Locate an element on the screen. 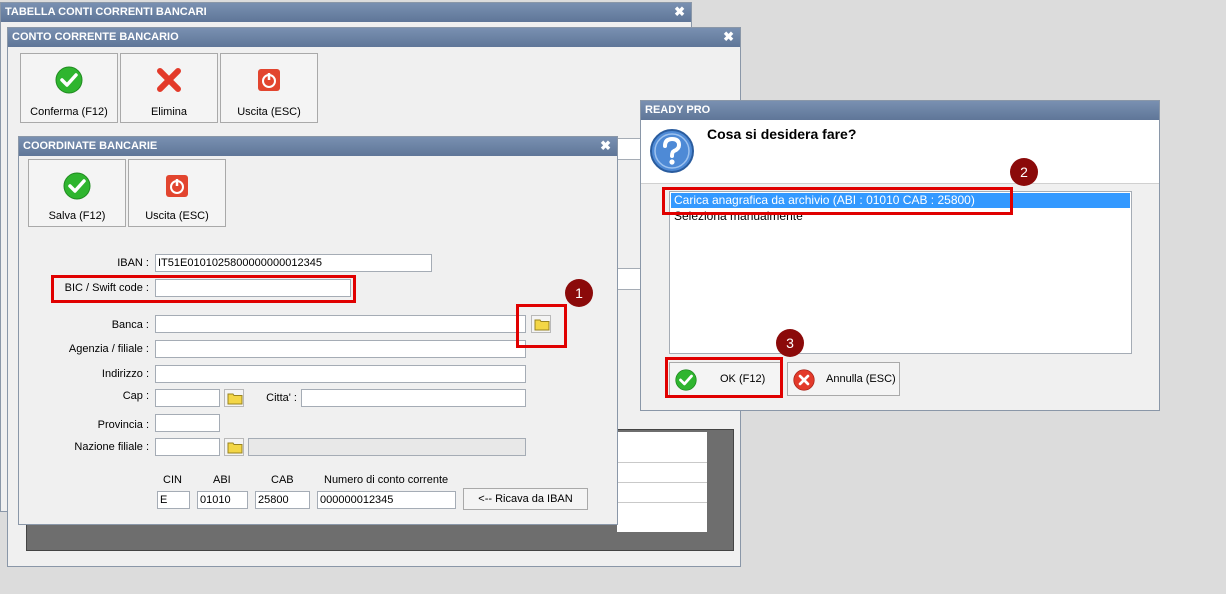 The height and width of the screenshot is (594, 1226). highlight-bic-field is located at coordinates (203, 289).